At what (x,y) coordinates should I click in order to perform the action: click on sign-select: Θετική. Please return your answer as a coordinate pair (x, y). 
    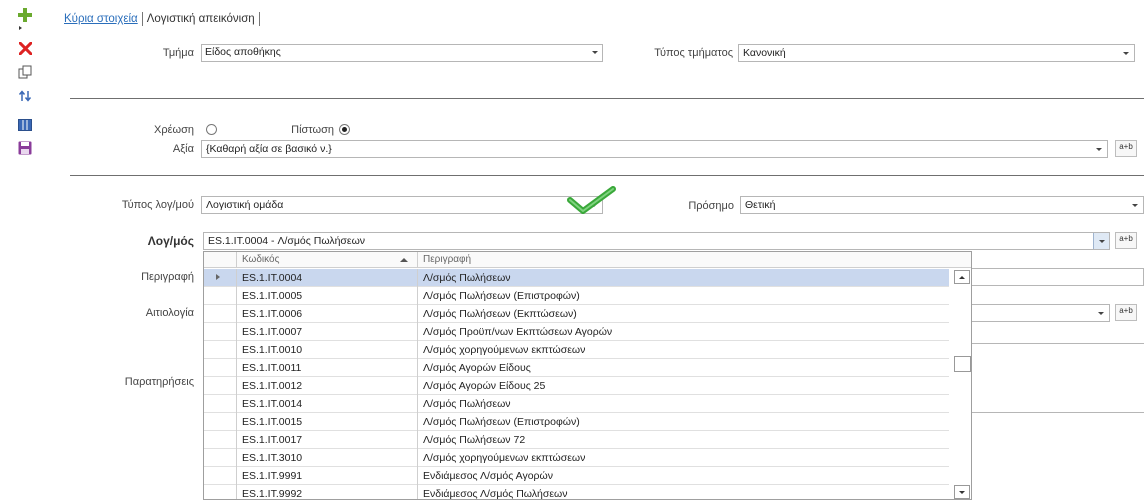
    Looking at the image, I should click on (942, 205).